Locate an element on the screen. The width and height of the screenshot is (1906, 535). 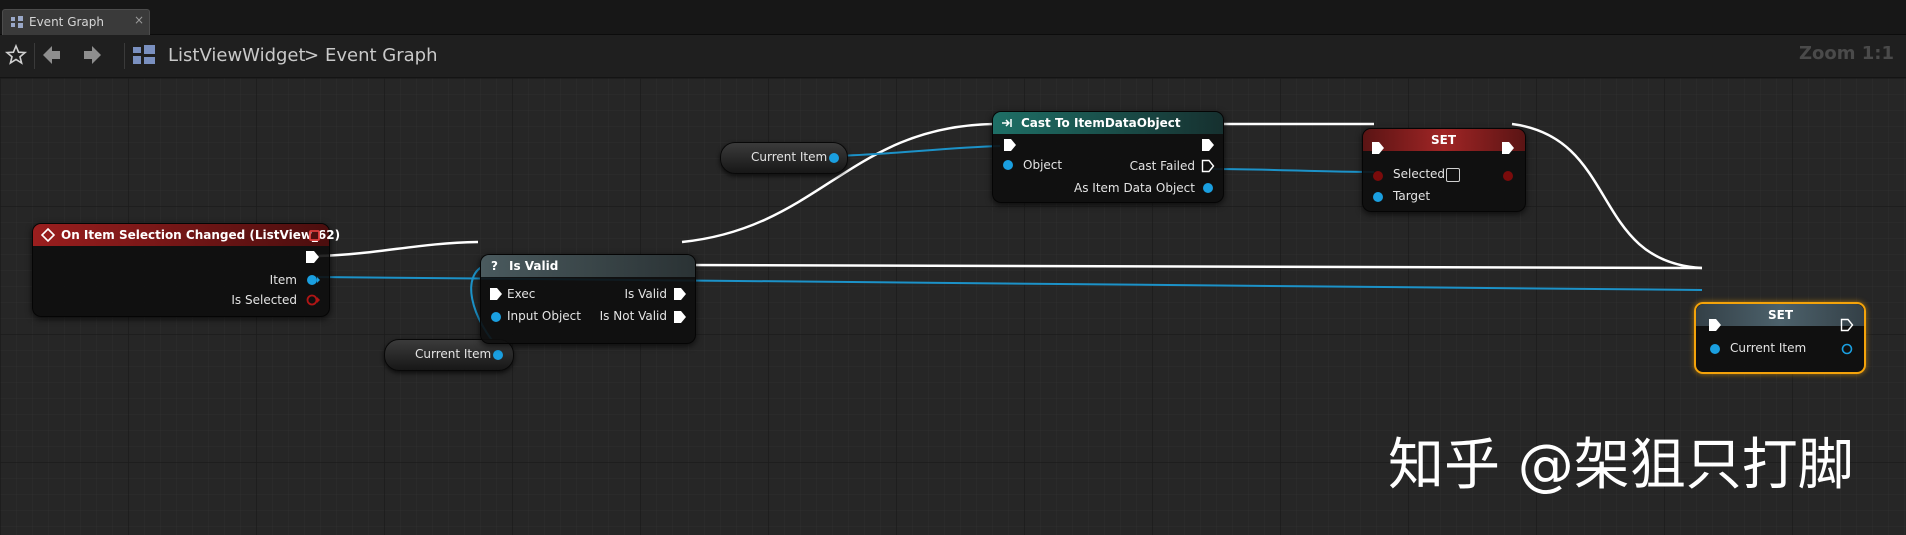
tab-bar: Event Graph × is located at coordinates (953, 17).